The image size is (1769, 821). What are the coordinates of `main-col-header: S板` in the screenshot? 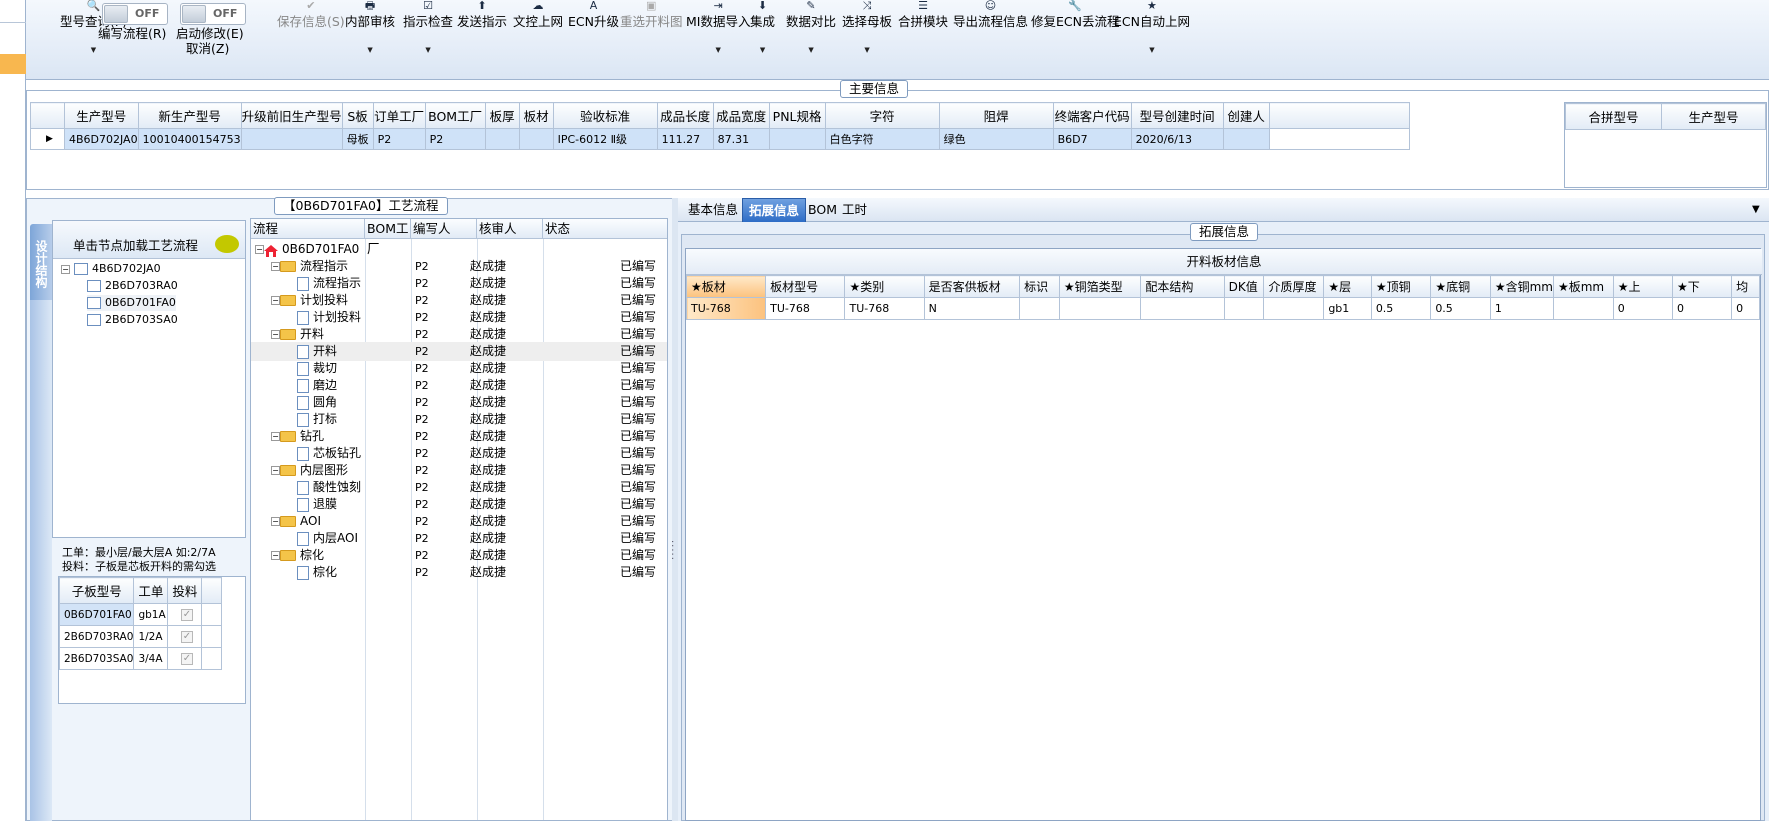 It's located at (357, 115).